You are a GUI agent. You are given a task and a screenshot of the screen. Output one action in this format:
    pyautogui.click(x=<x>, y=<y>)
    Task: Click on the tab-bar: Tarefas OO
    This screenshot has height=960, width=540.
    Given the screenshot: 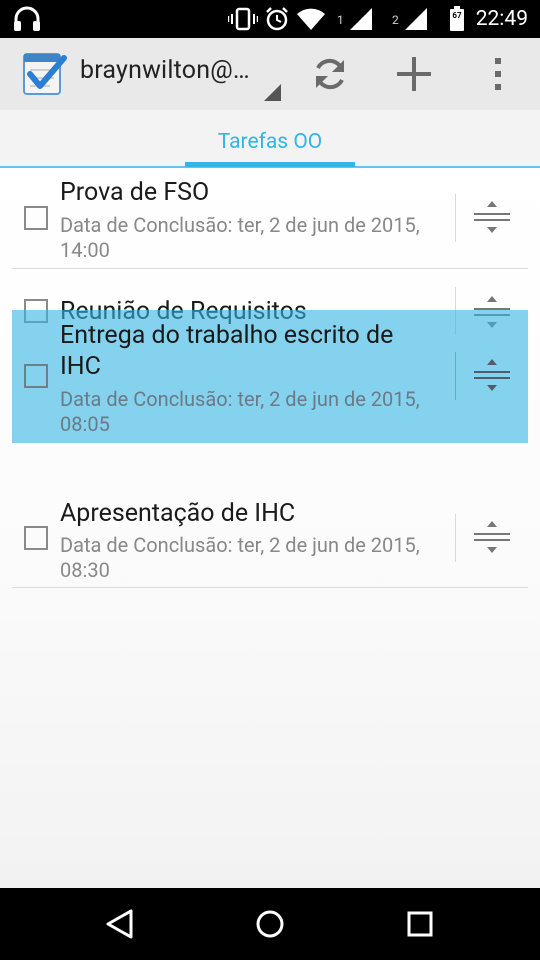 What is the action you would take?
    pyautogui.click(x=270, y=139)
    